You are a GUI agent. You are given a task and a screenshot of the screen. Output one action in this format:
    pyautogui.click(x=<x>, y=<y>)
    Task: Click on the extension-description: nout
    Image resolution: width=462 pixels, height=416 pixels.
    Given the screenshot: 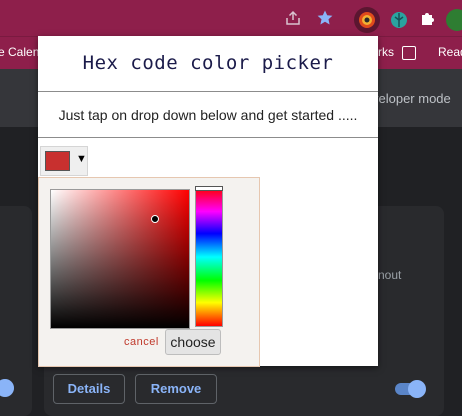 What is the action you would take?
    pyautogui.click(x=390, y=275)
    